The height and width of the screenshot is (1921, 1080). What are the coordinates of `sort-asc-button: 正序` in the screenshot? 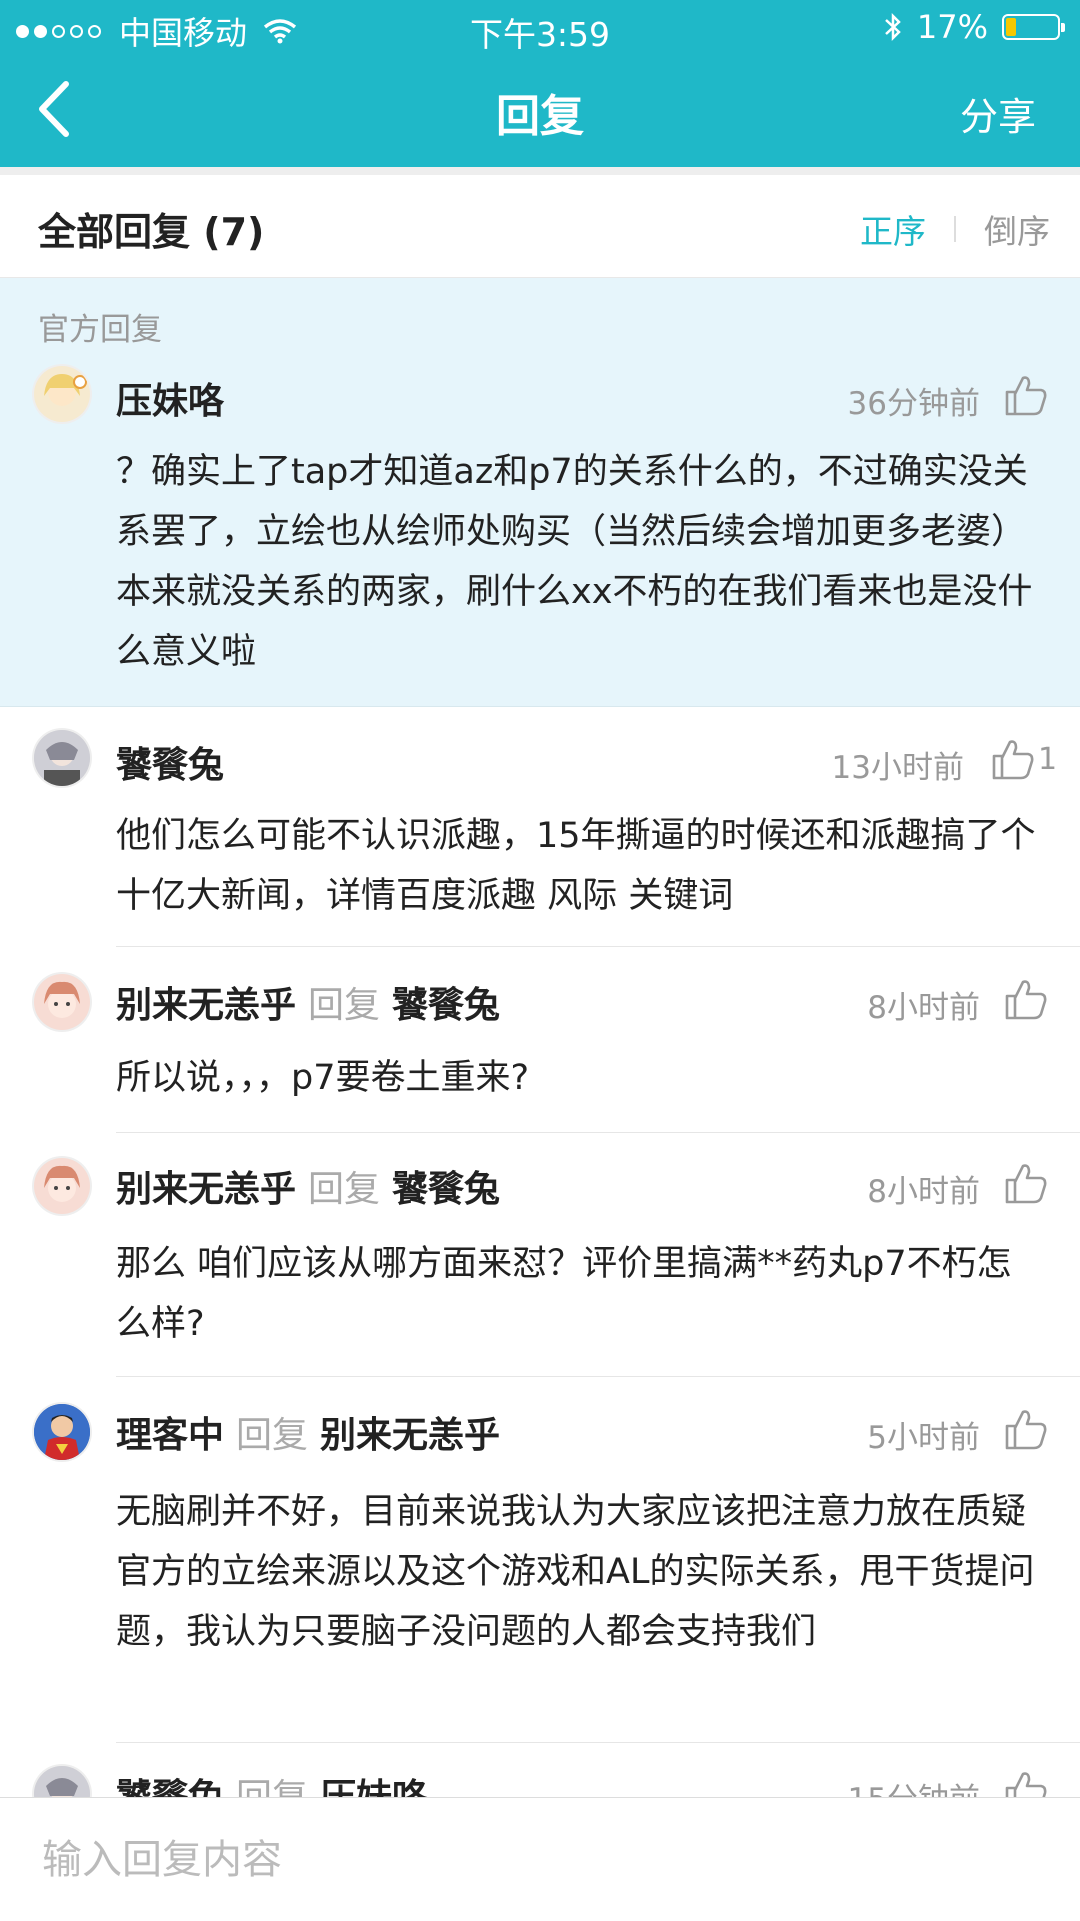 It's located at (893, 229).